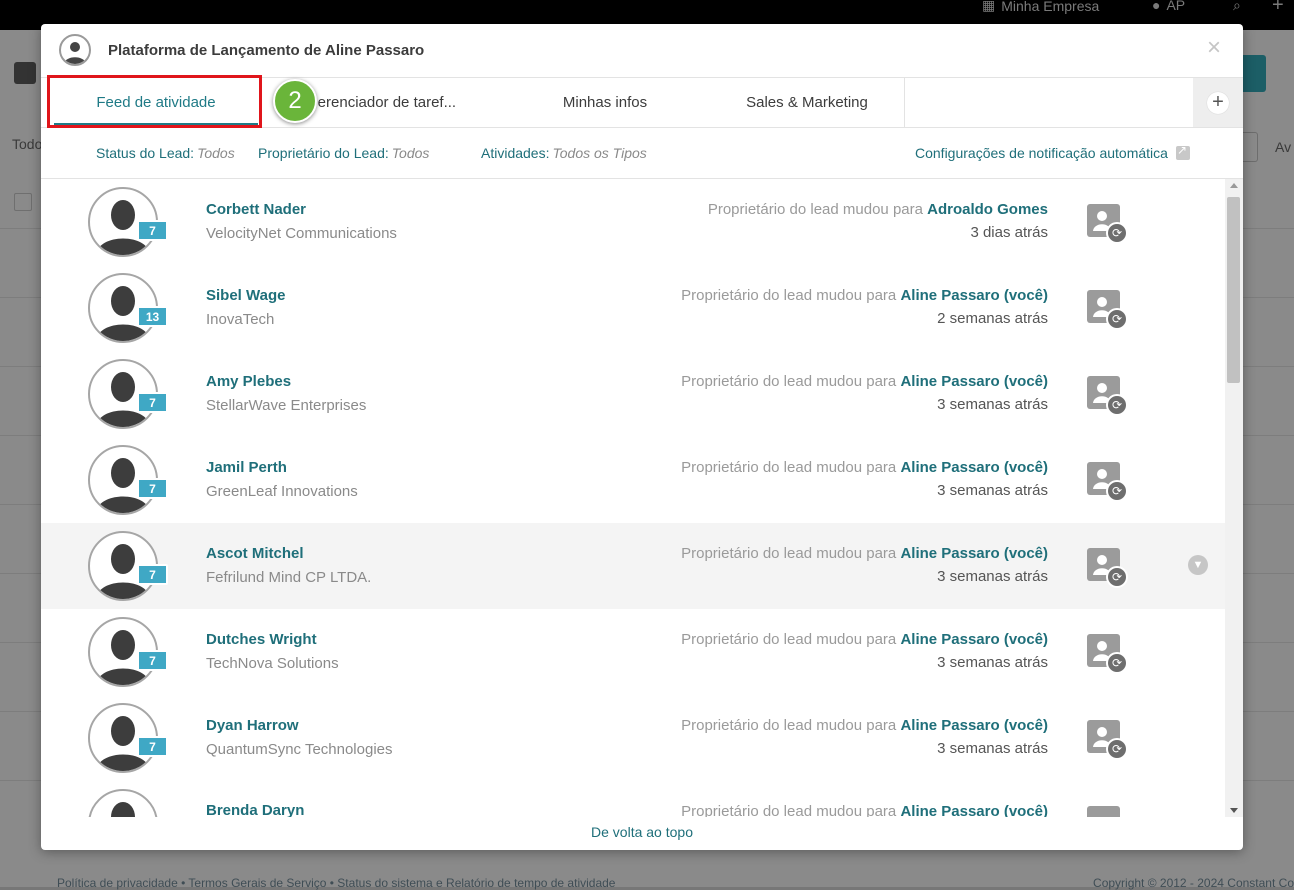 The width and height of the screenshot is (1294, 890). What do you see at coordinates (1237, 7) in the screenshot?
I see `search-icon: ⌕` at bounding box center [1237, 7].